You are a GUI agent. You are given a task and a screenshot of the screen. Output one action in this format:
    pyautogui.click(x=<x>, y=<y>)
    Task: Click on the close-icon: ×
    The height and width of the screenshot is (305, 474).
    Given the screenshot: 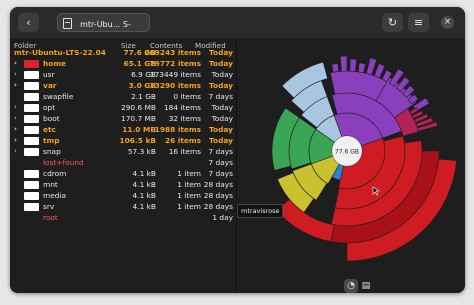 What is the action you would take?
    pyautogui.click(x=447, y=22)
    